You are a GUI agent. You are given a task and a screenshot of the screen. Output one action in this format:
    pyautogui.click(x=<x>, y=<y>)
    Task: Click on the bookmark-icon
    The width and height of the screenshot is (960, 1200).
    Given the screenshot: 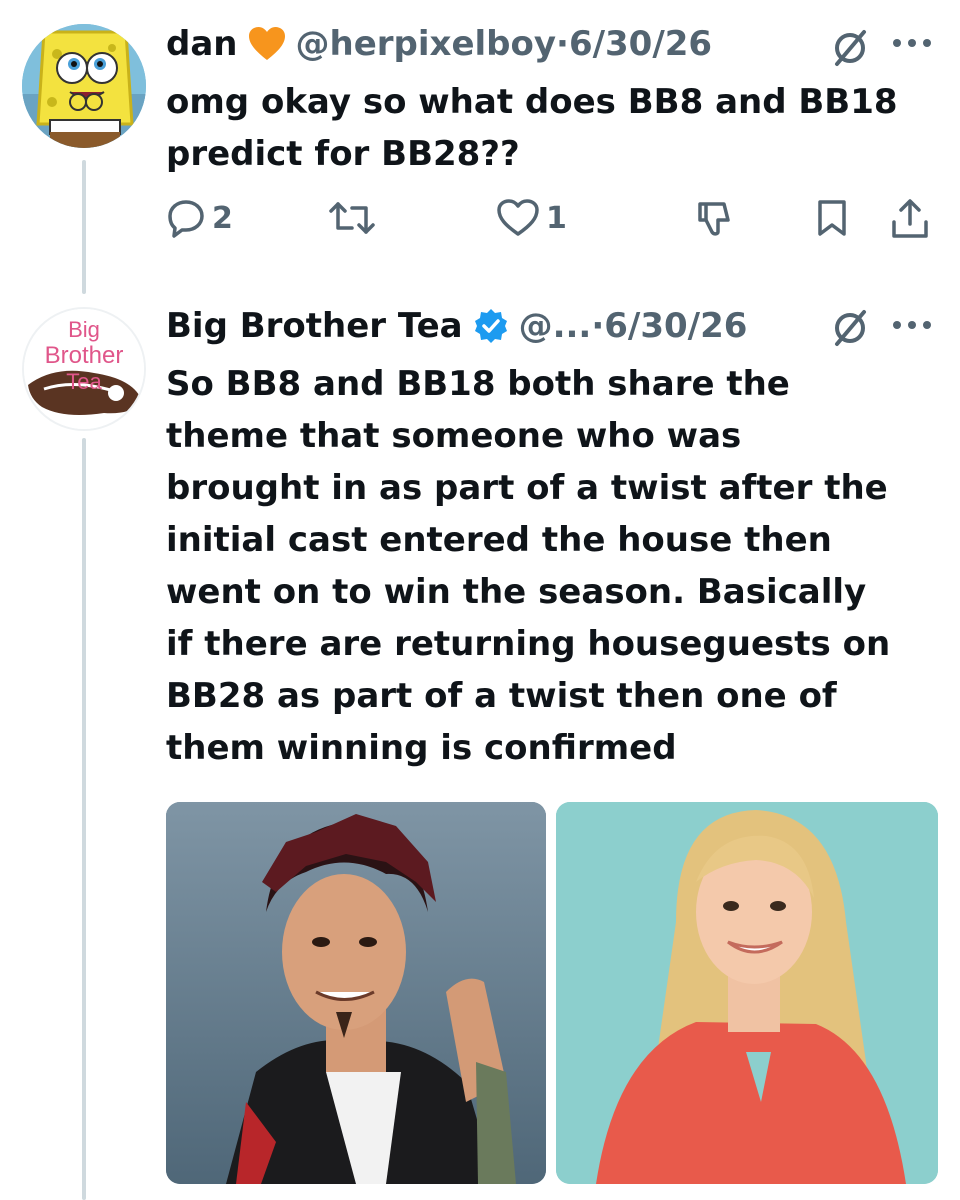 What is the action you would take?
    pyautogui.click(x=832, y=218)
    